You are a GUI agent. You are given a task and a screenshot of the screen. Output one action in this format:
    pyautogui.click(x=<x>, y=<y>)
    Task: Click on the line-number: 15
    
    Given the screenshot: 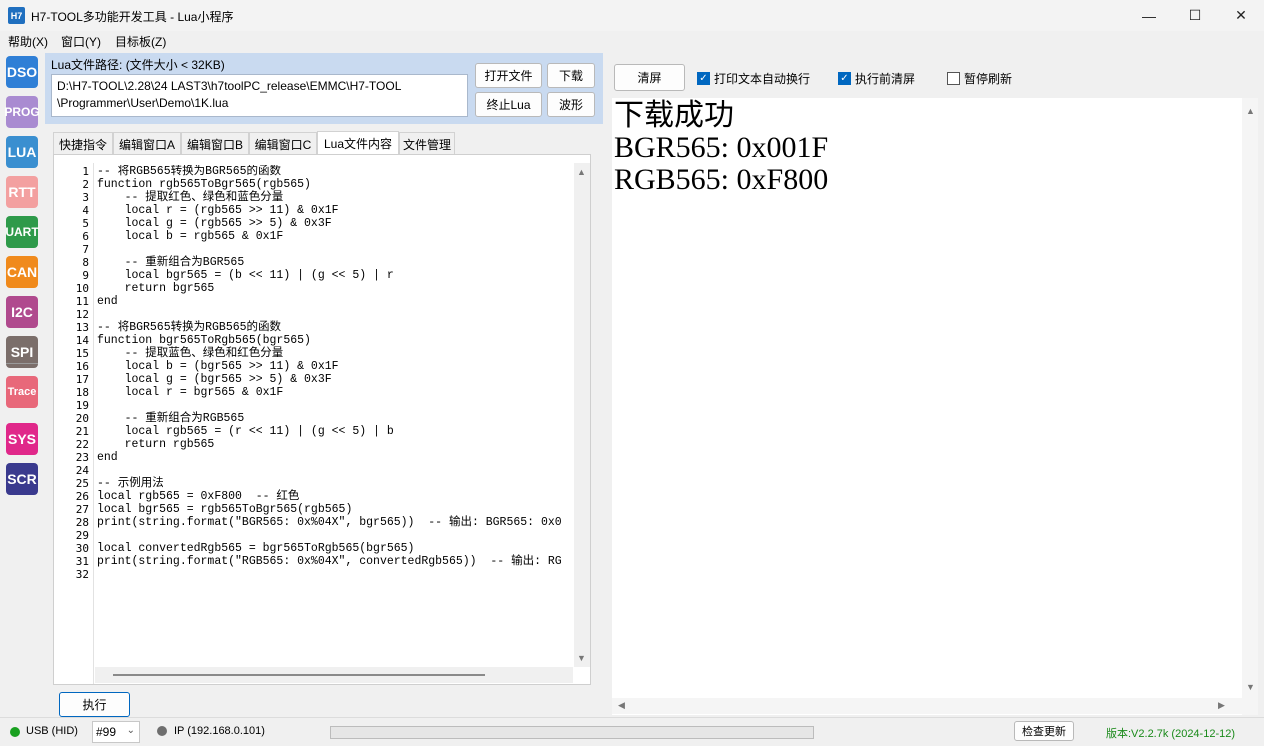 What is the action you would take?
    pyautogui.click(x=82, y=353)
    